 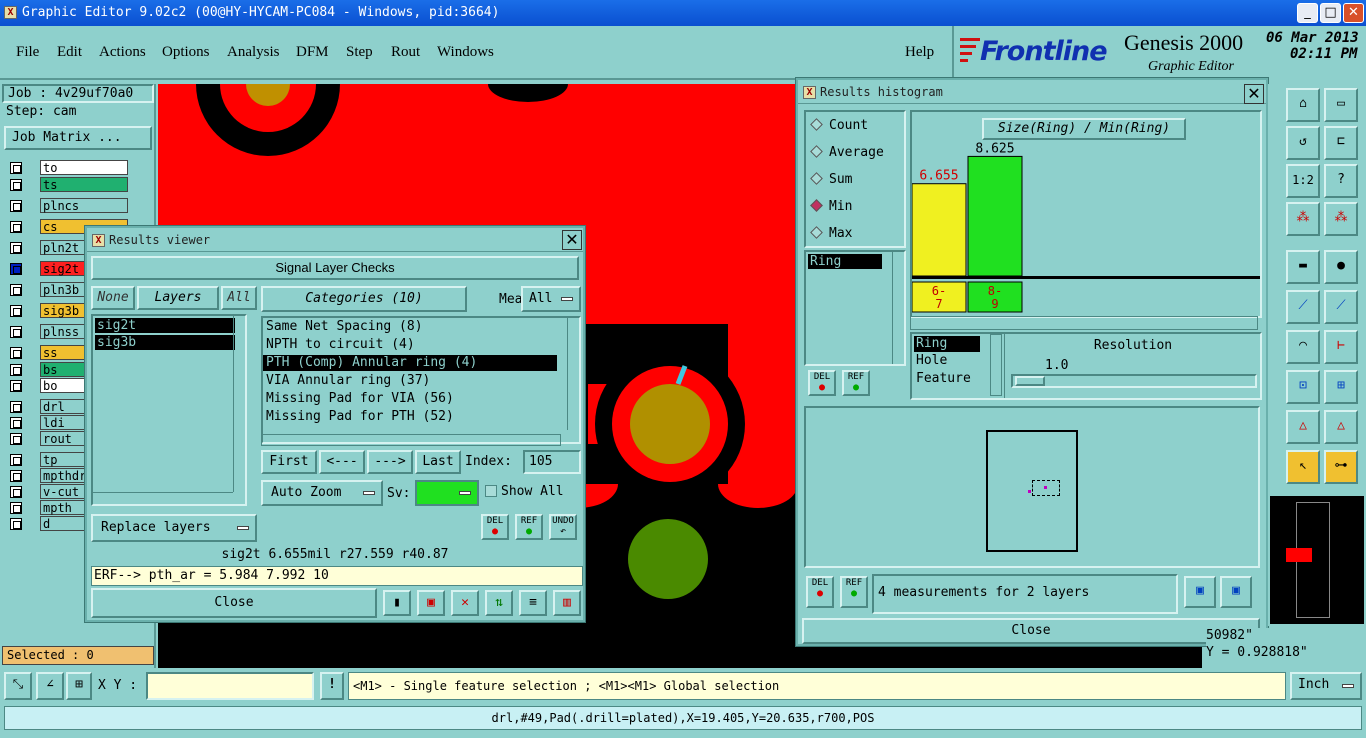 I want to click on menu-options: Options, so click(x=186, y=52).